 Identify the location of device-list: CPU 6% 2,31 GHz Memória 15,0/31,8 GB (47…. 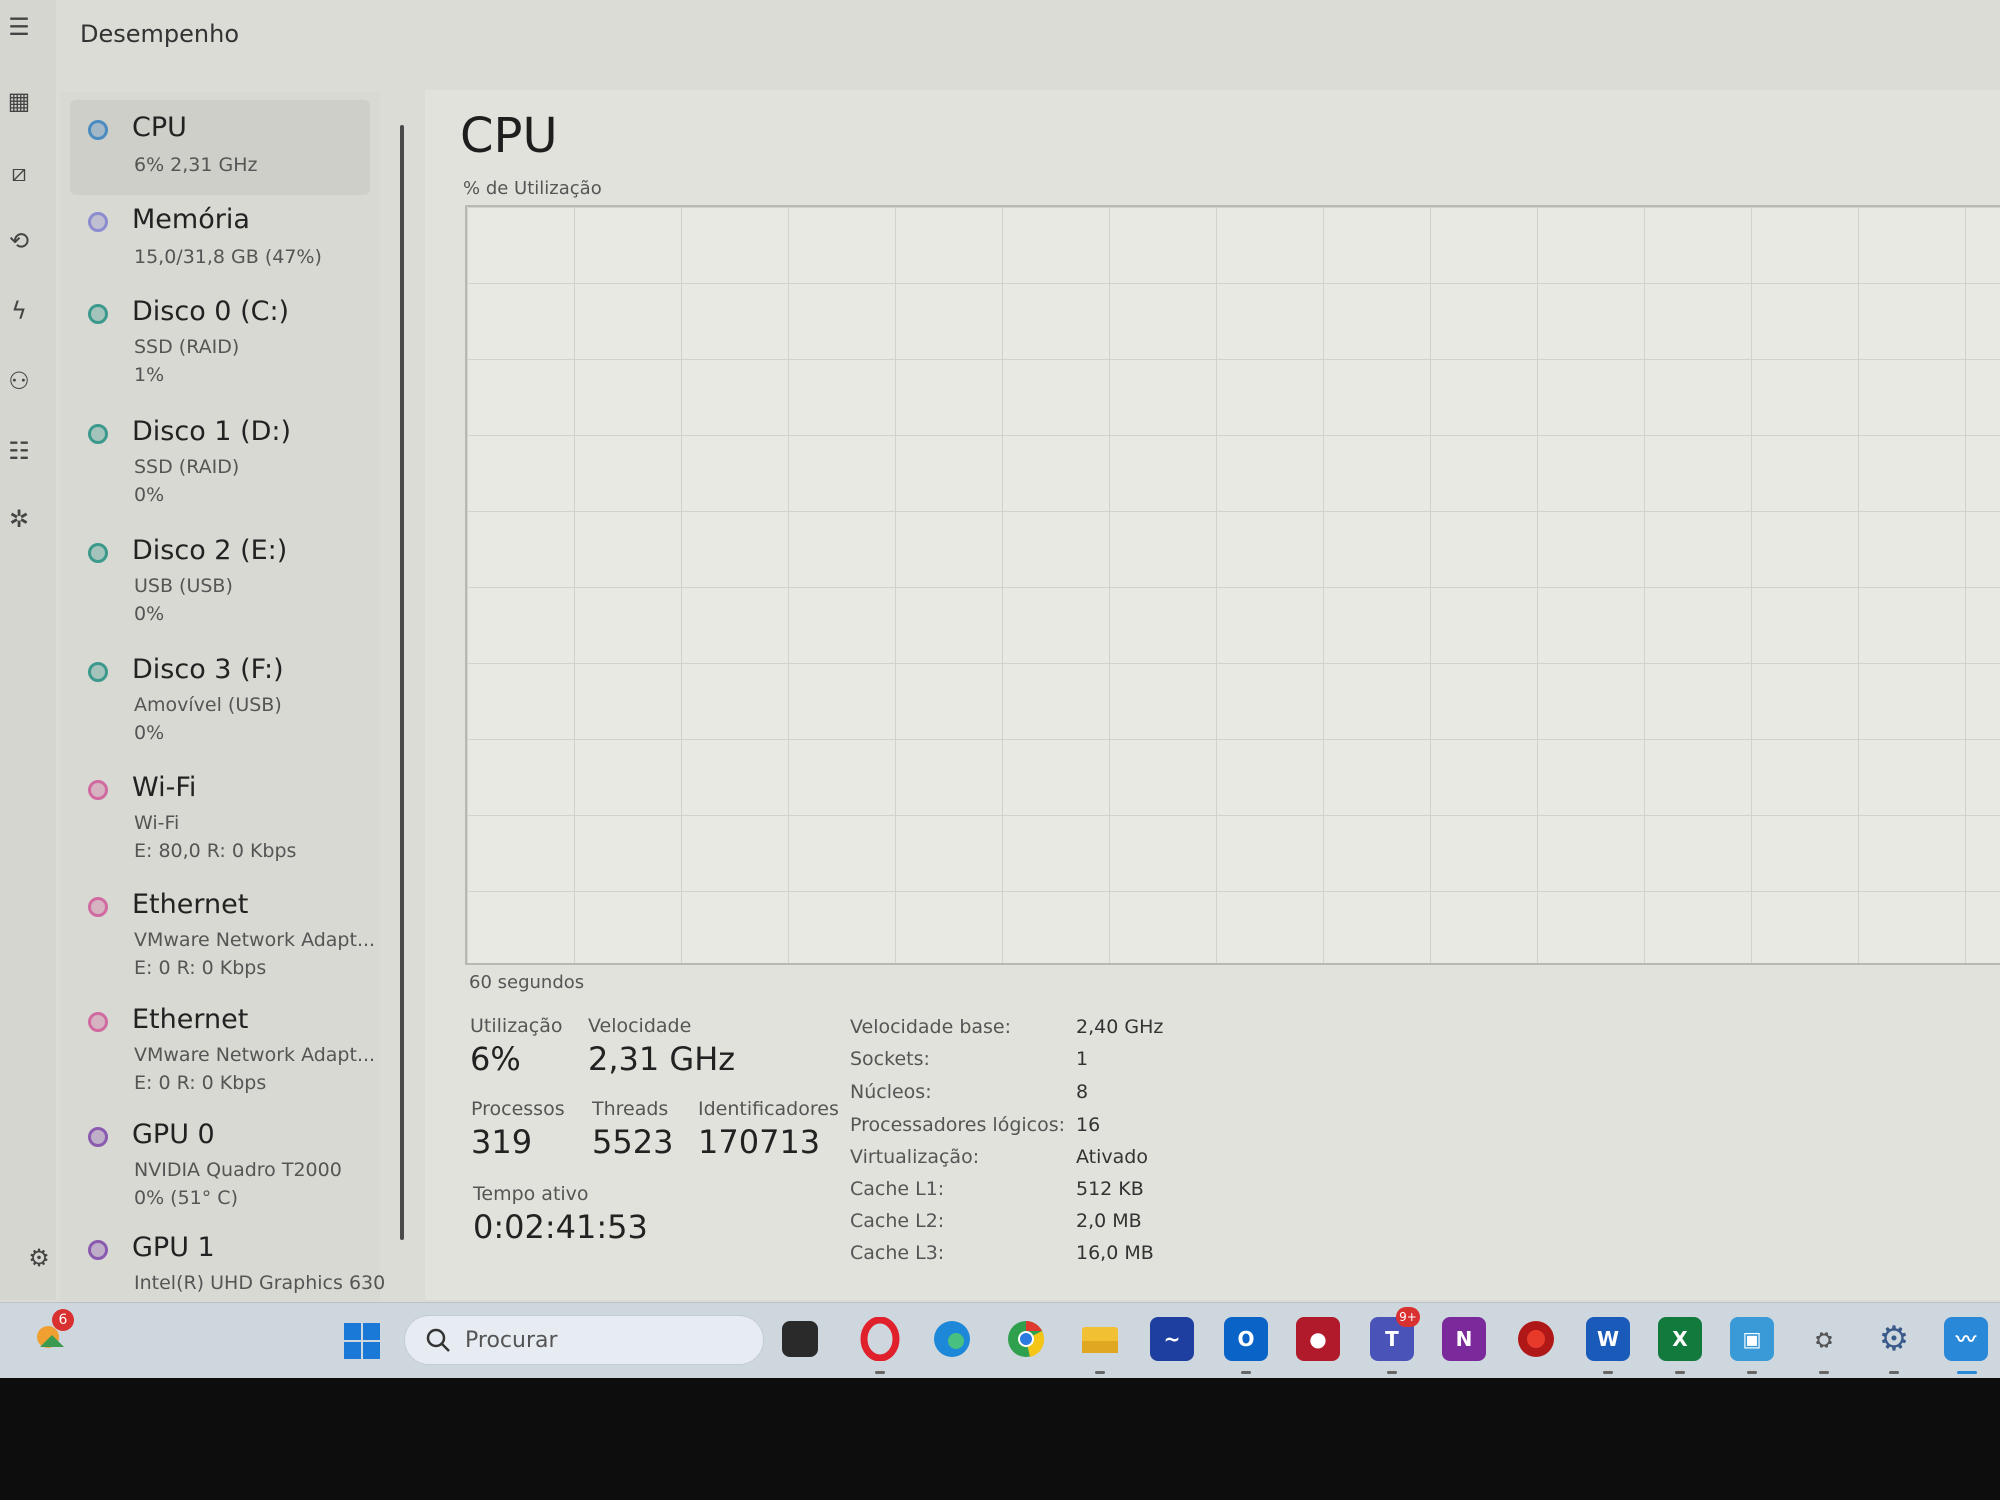
(222, 697).